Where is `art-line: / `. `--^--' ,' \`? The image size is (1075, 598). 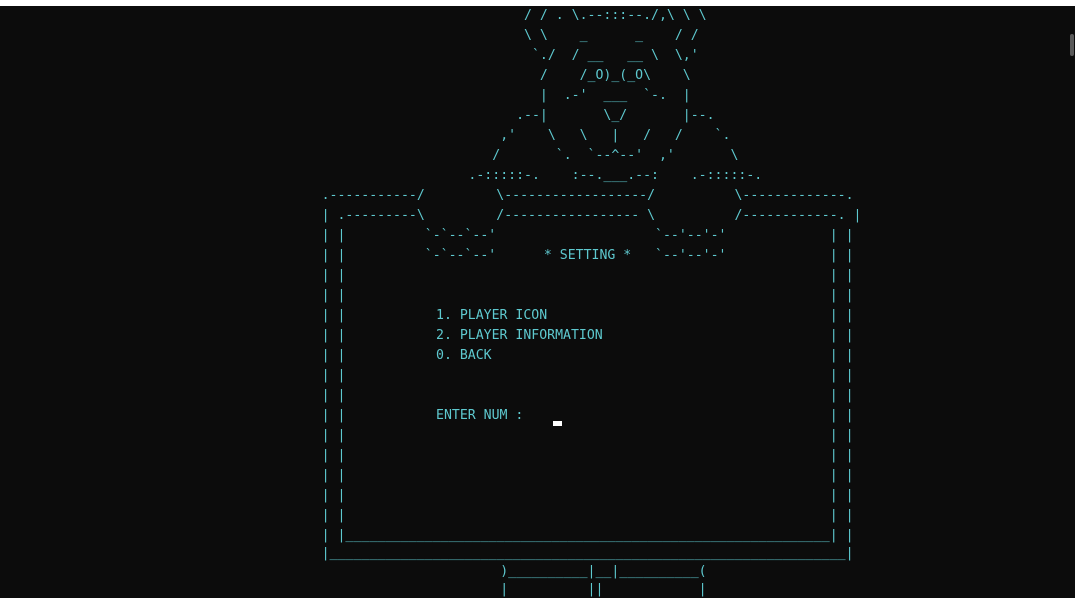
art-line: / `. `--^--' ,' \ is located at coordinates (369, 155).